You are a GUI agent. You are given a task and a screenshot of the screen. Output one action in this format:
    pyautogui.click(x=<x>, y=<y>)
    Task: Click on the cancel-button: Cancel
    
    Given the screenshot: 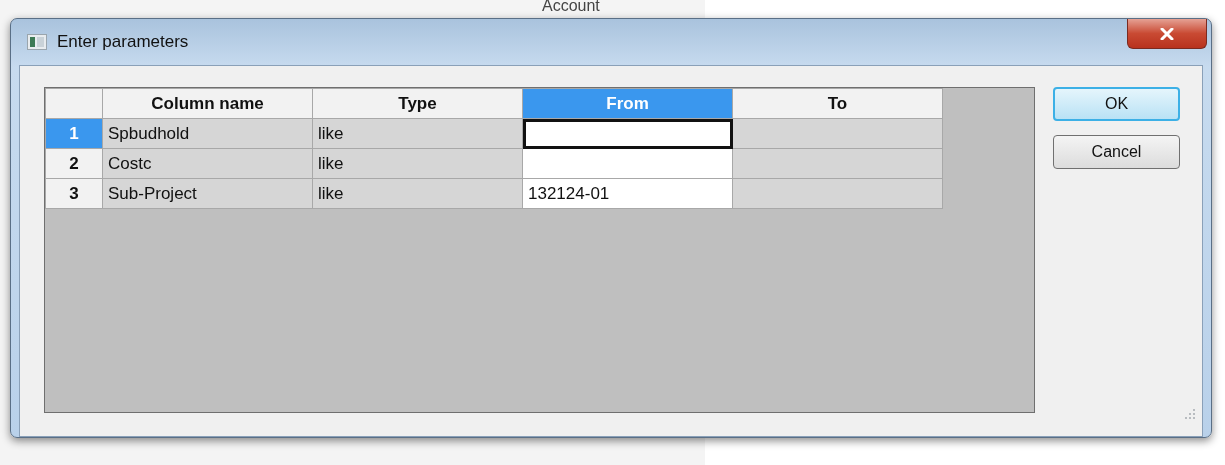 What is the action you would take?
    pyautogui.click(x=1116, y=152)
    